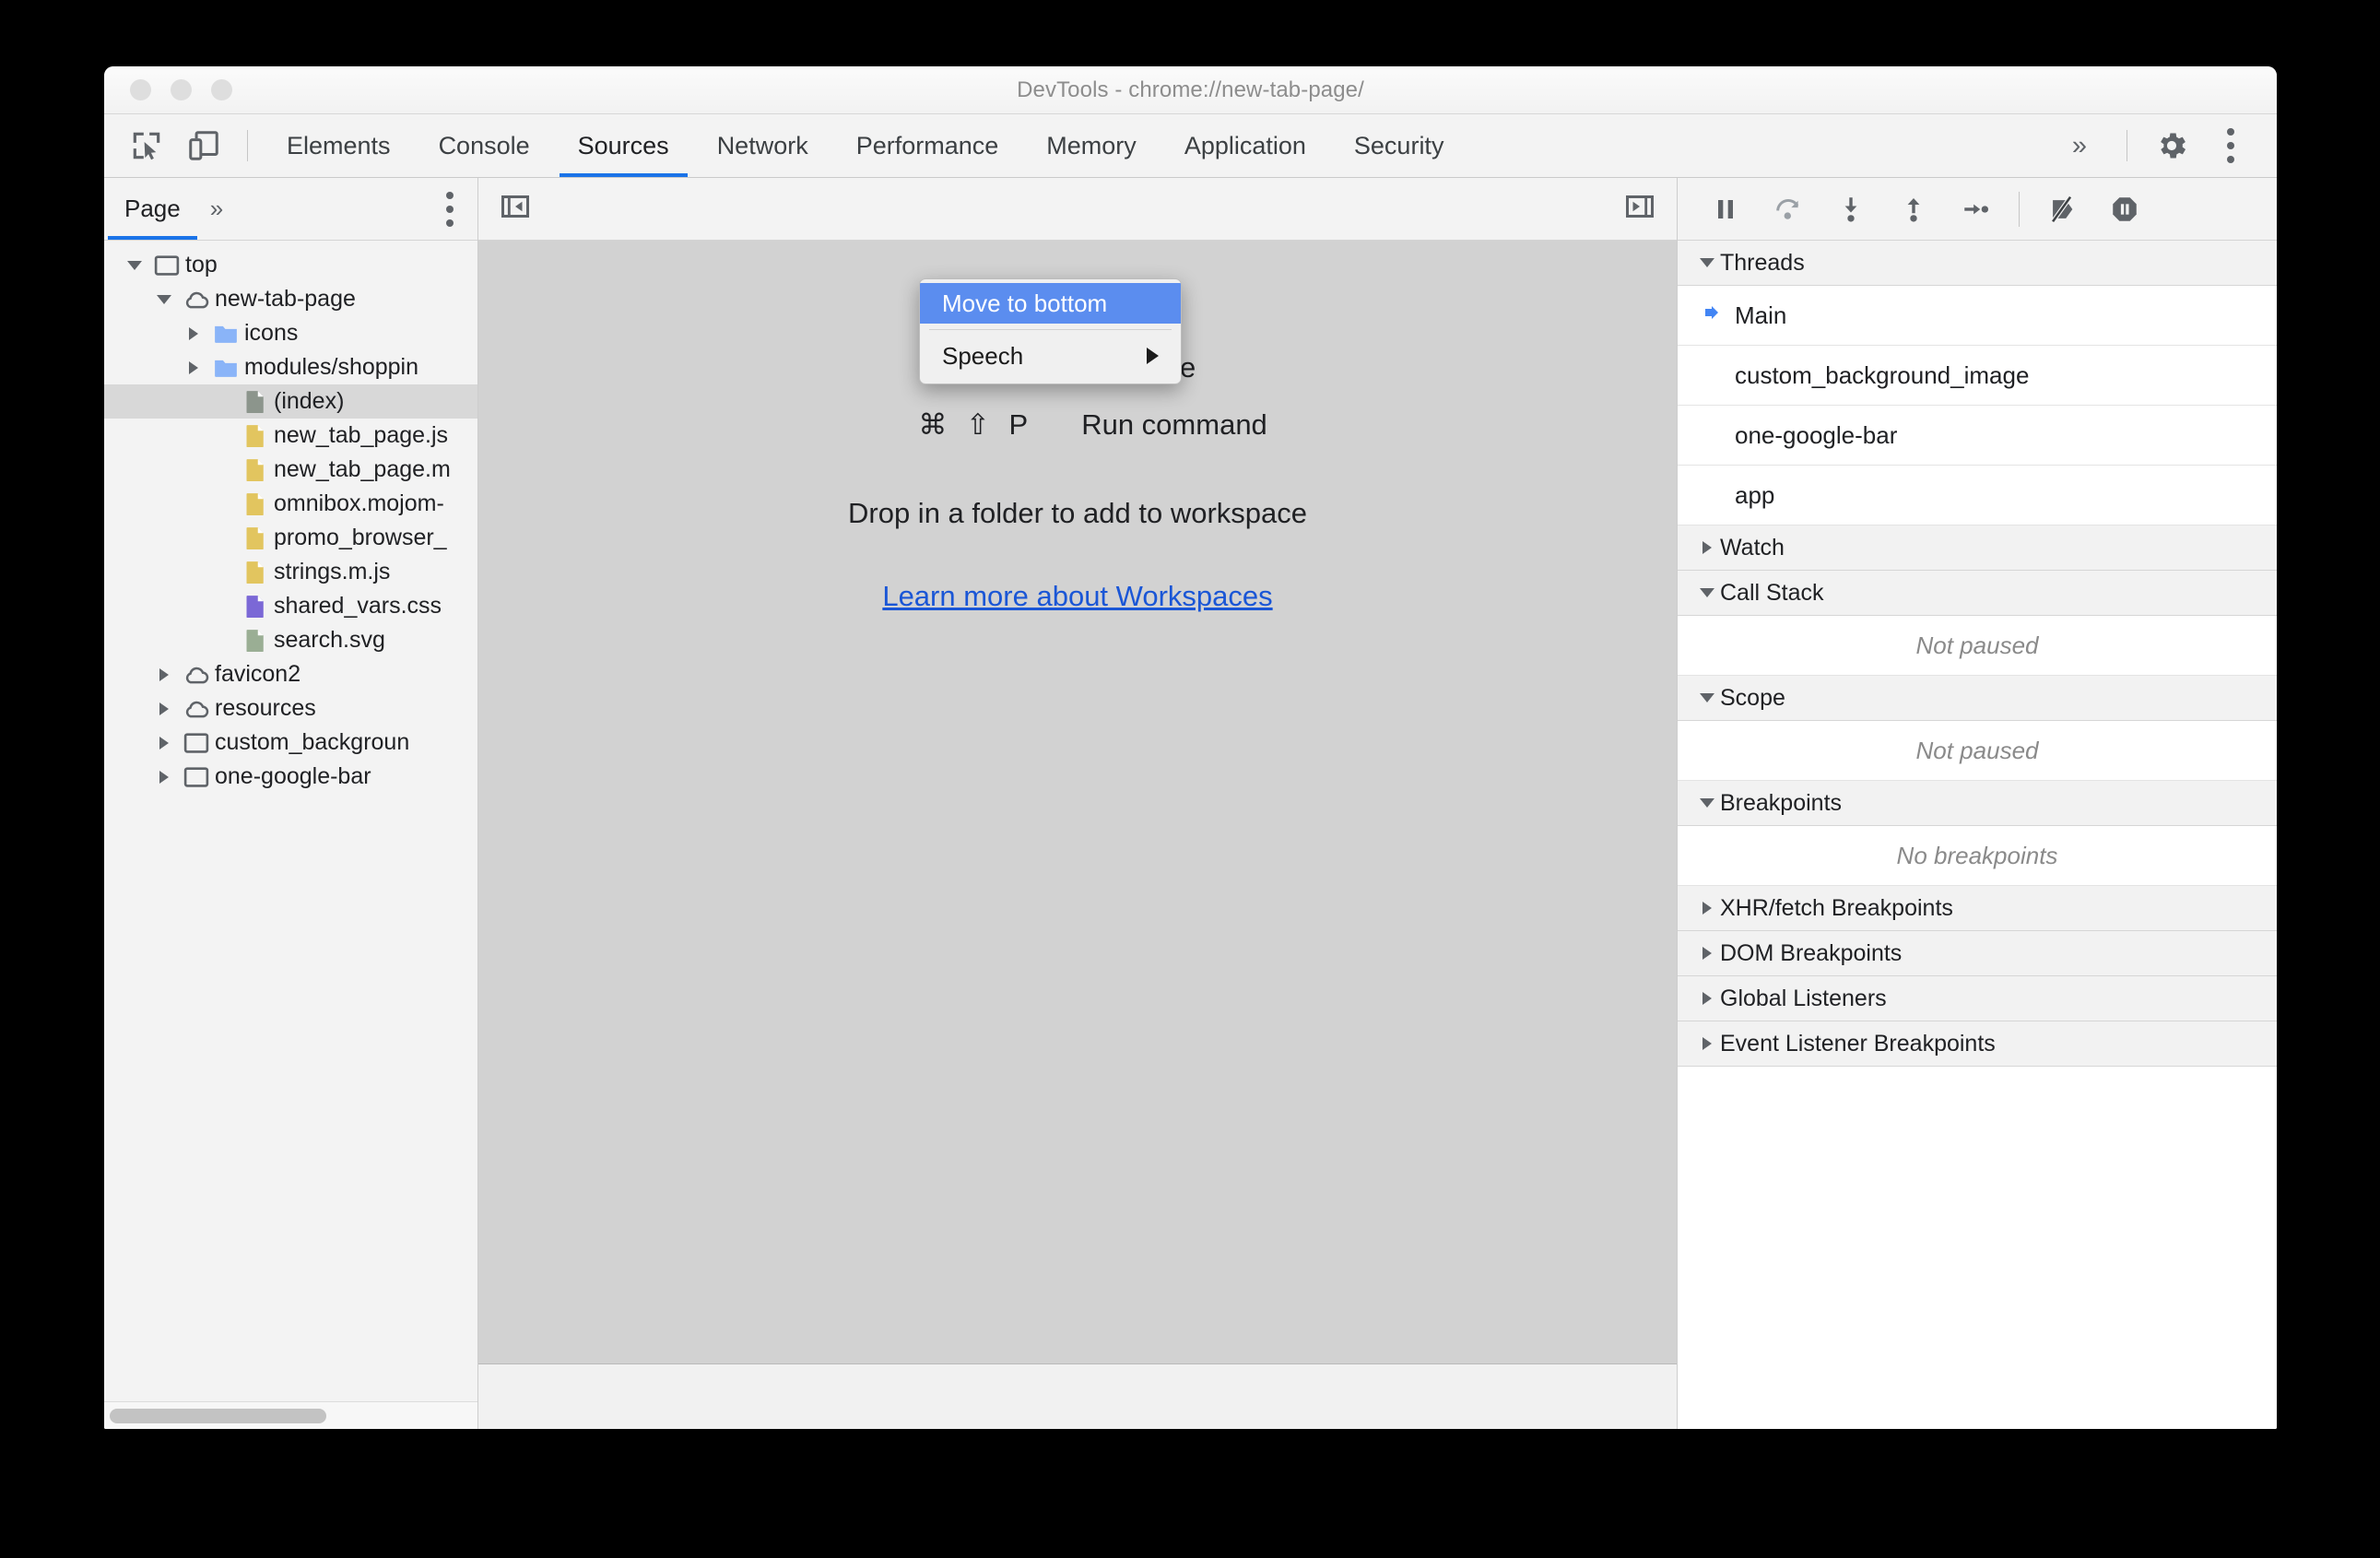 This screenshot has height=1558, width=2380. What do you see at coordinates (146, 145) in the screenshot?
I see `inspect-cursor-icon` at bounding box center [146, 145].